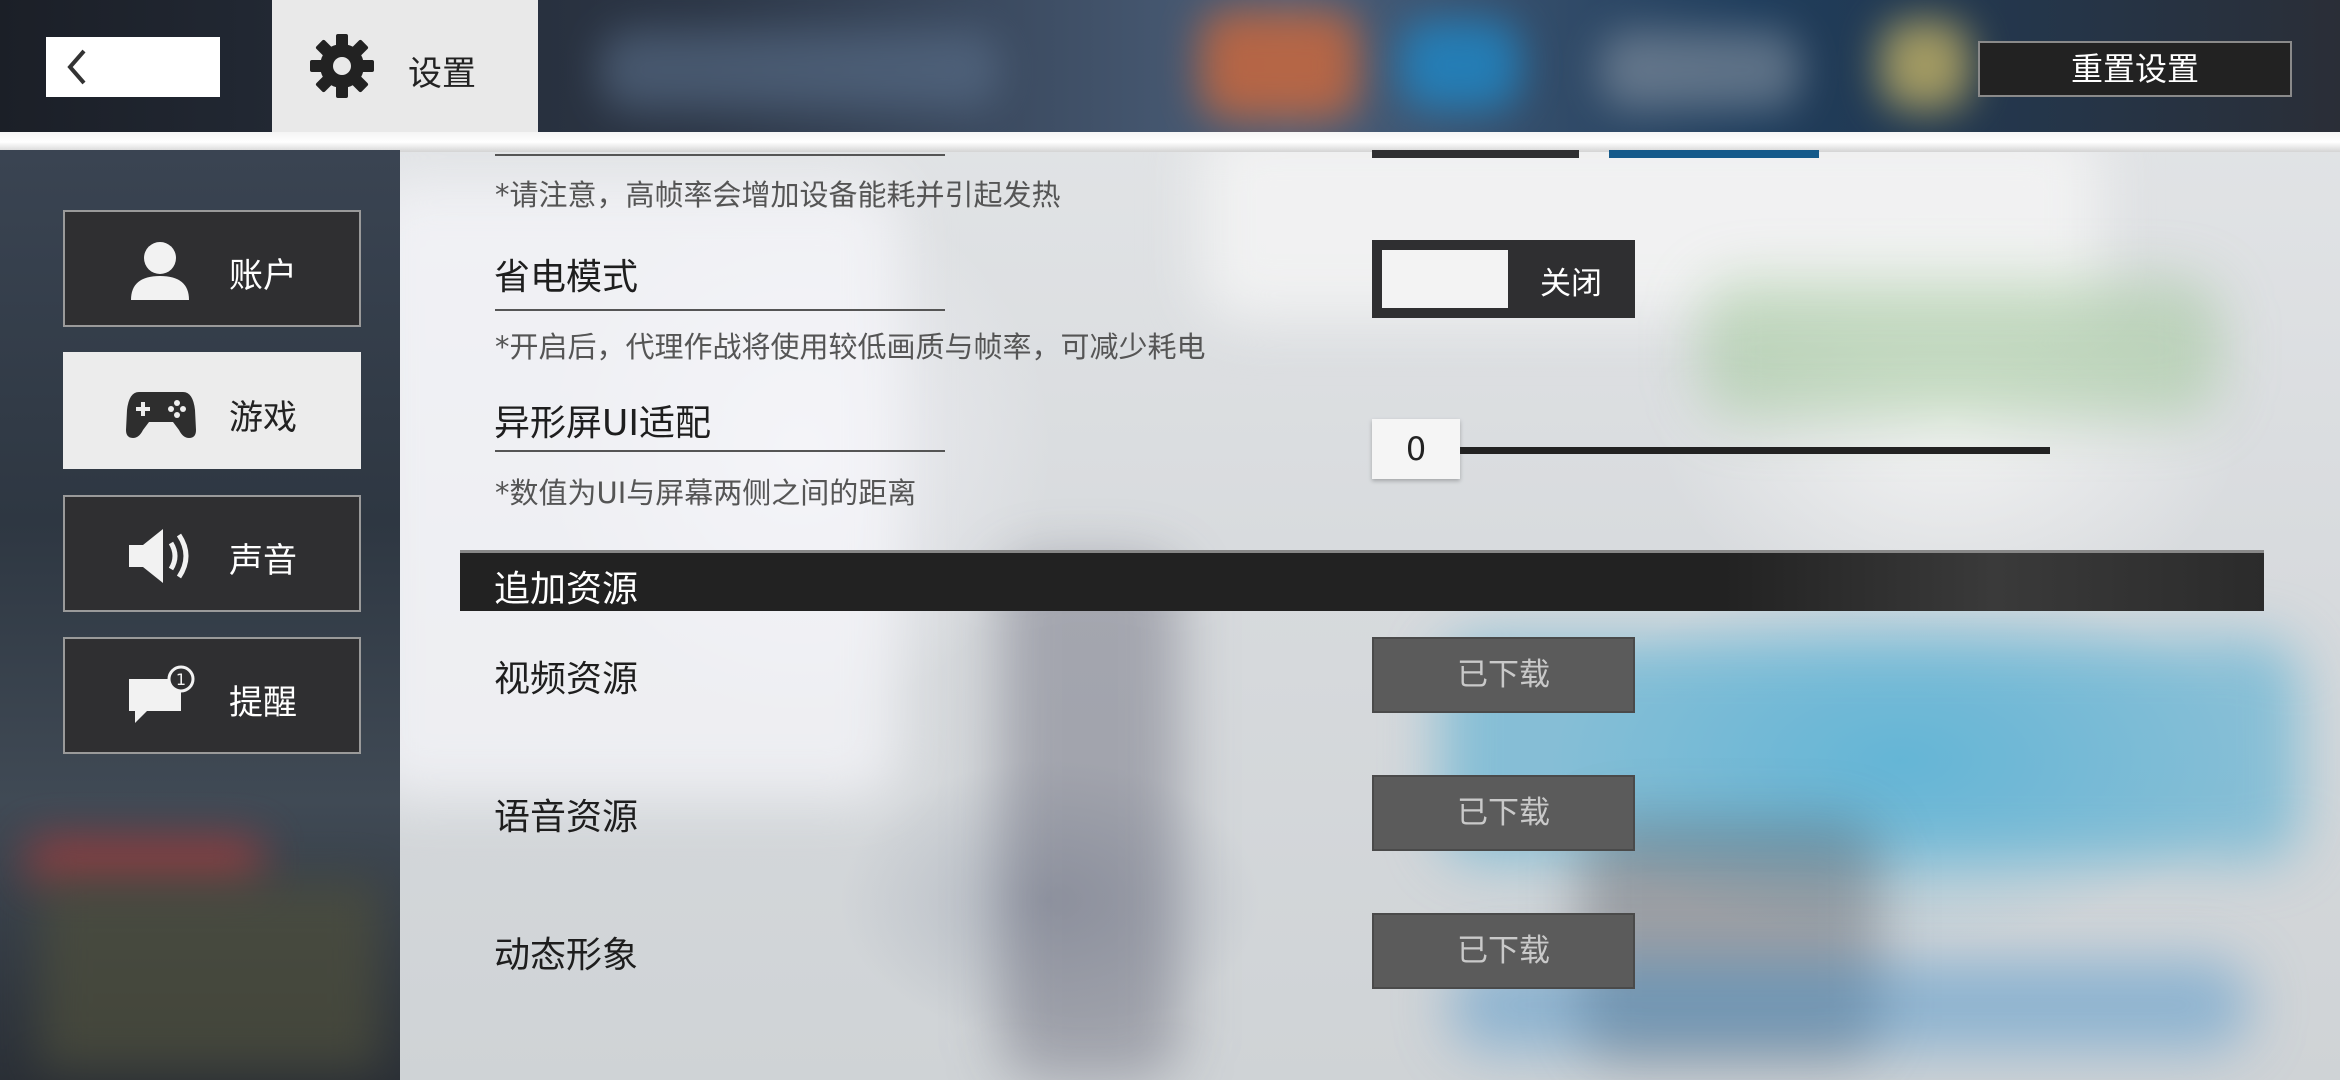  I want to click on chevron-left-icon, so click(76, 67).